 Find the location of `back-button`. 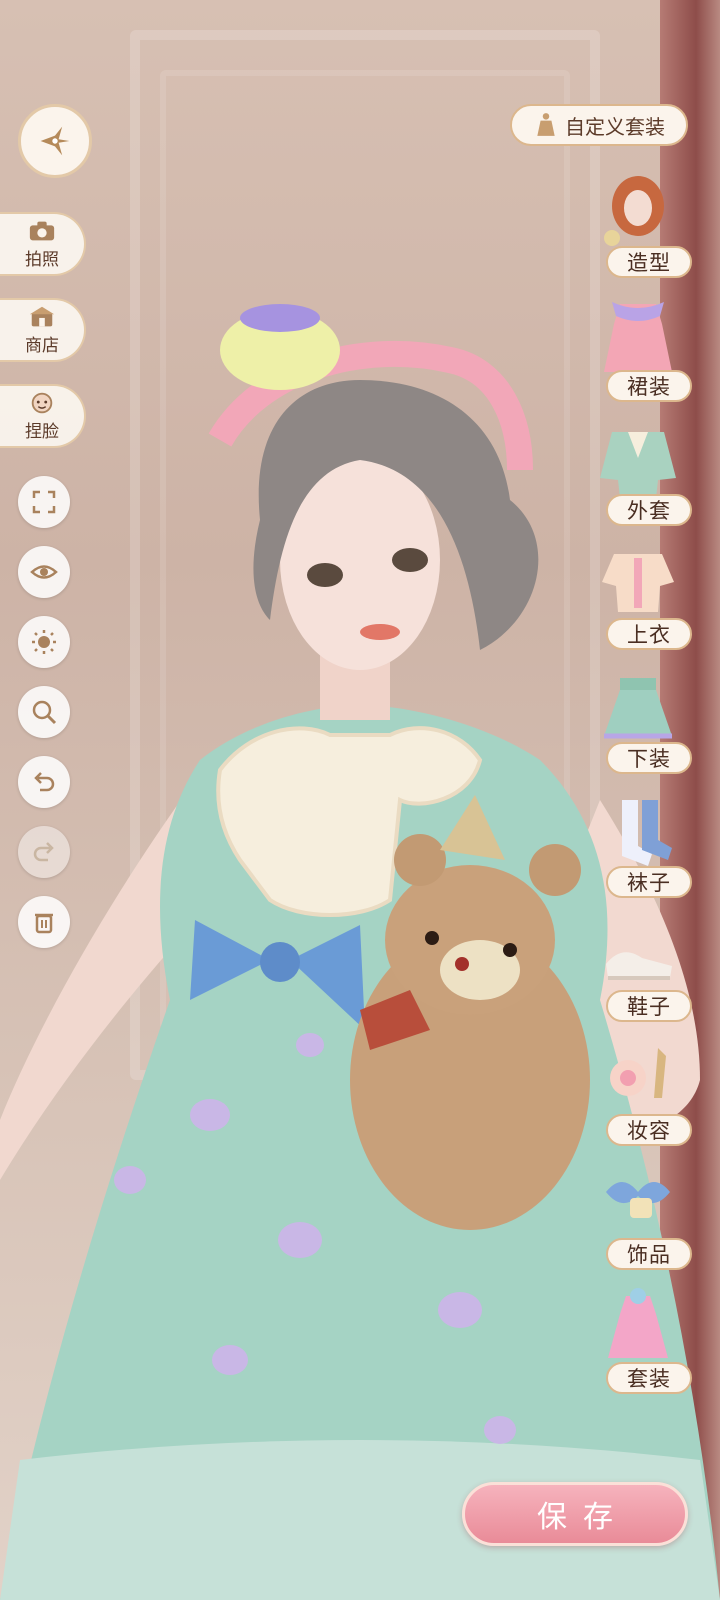

back-button is located at coordinates (55, 141).